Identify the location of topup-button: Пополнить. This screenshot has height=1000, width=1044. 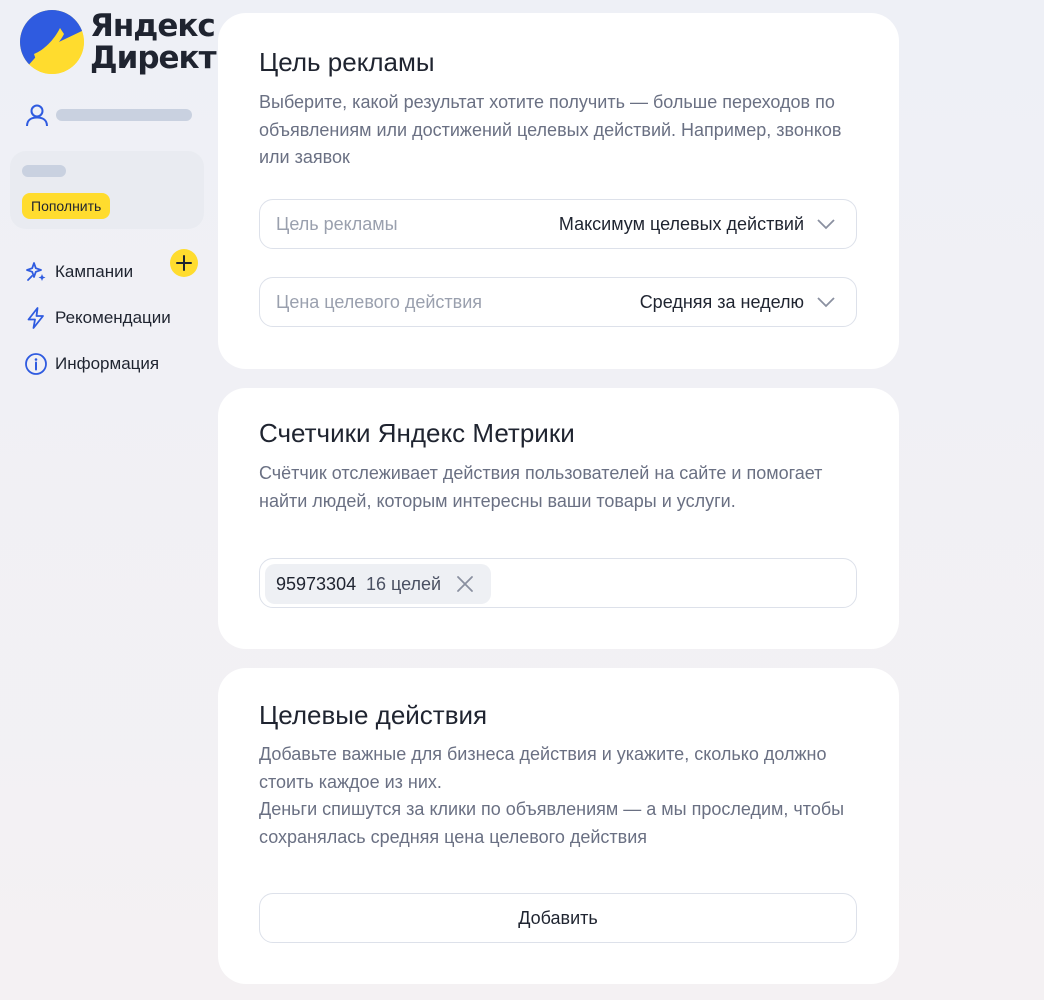
(66, 206).